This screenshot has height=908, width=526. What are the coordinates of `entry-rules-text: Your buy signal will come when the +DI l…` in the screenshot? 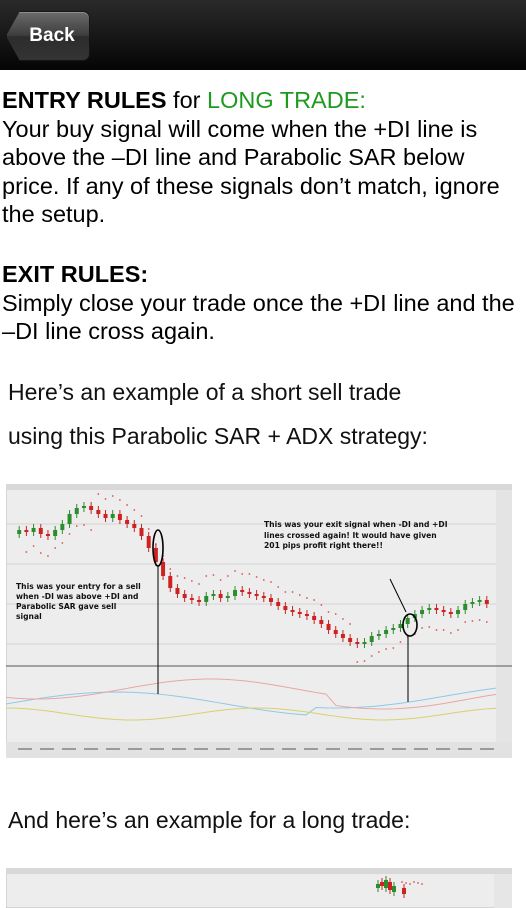 It's located at (254, 171).